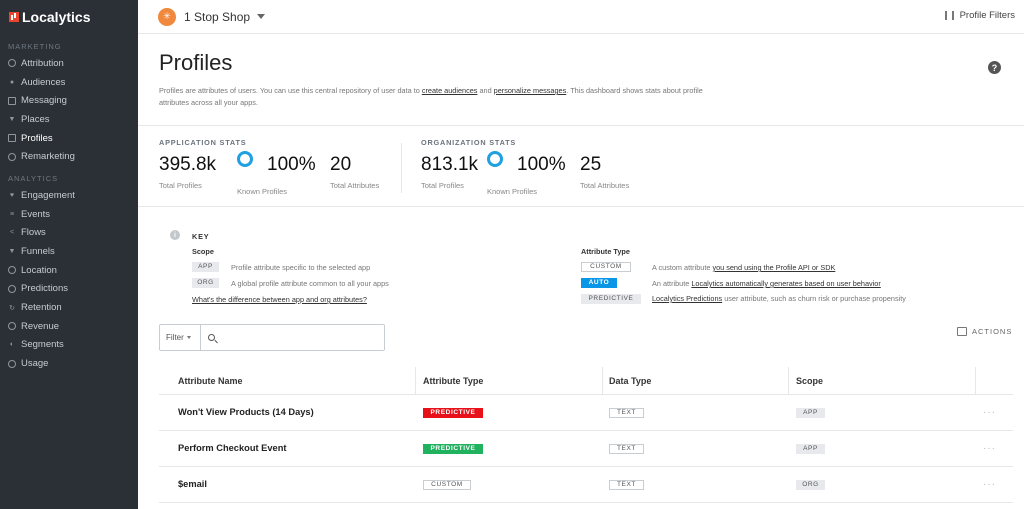  What do you see at coordinates (611, 299) in the screenshot?
I see `predictive-type-tag: PREDICTIVE` at bounding box center [611, 299].